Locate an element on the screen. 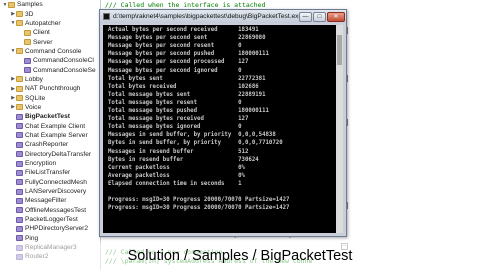 The width and height of the screenshot is (480, 270). tree-item: PacketLoggerTest is located at coordinates (50, 219).